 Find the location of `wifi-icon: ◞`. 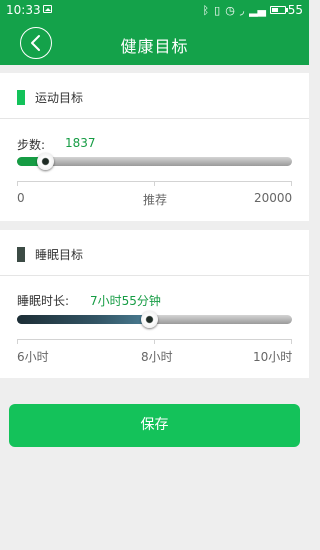

wifi-icon: ◞ is located at coordinates (242, 10).